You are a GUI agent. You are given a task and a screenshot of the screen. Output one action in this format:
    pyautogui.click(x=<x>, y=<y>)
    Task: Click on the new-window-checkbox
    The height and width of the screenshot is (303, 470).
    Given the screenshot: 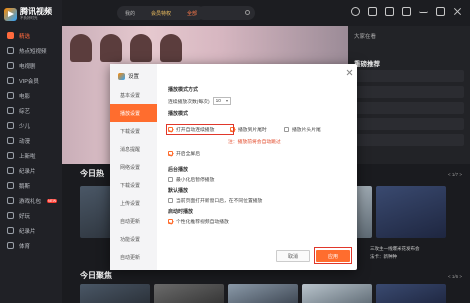 What is the action you would take?
    pyautogui.click(x=170, y=200)
    